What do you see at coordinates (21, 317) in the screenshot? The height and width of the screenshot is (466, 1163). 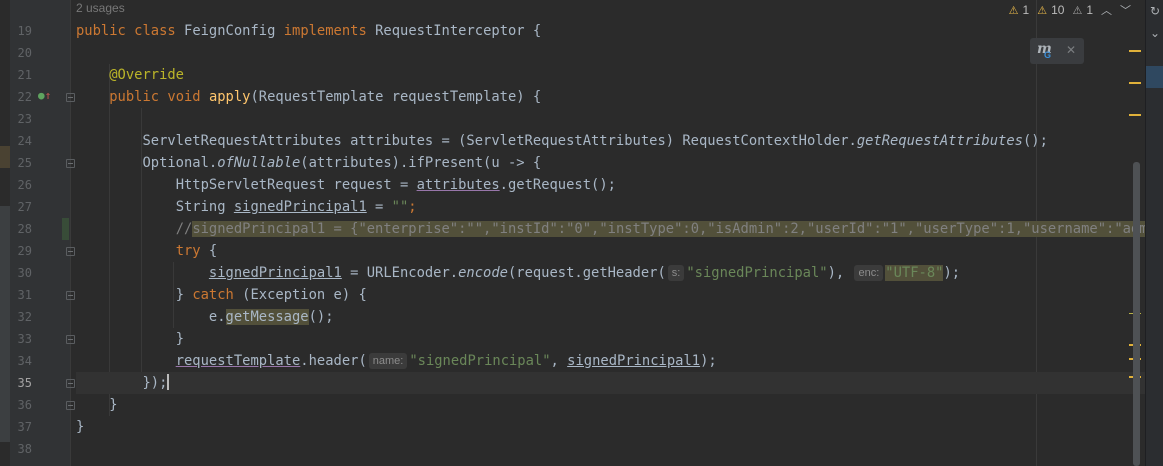 I see `line-number: 32` at bounding box center [21, 317].